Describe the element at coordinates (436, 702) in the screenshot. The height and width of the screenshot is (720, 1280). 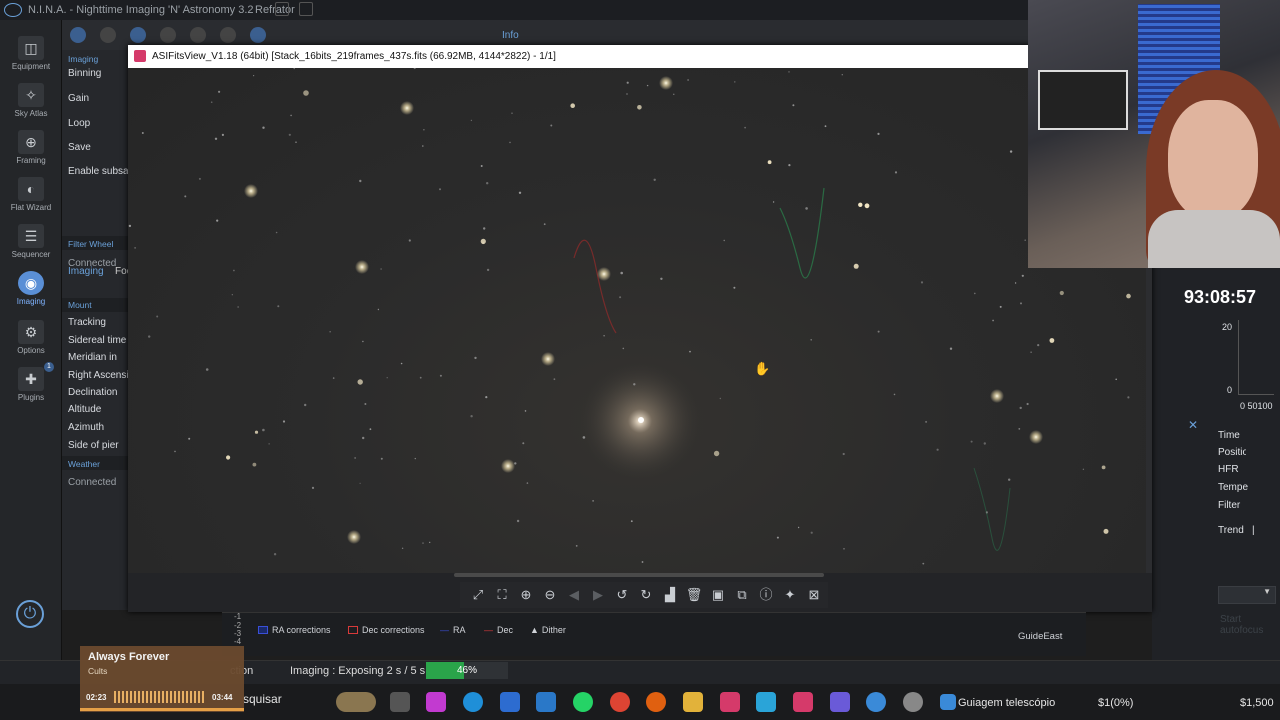
I see `copilot-icon` at that location.